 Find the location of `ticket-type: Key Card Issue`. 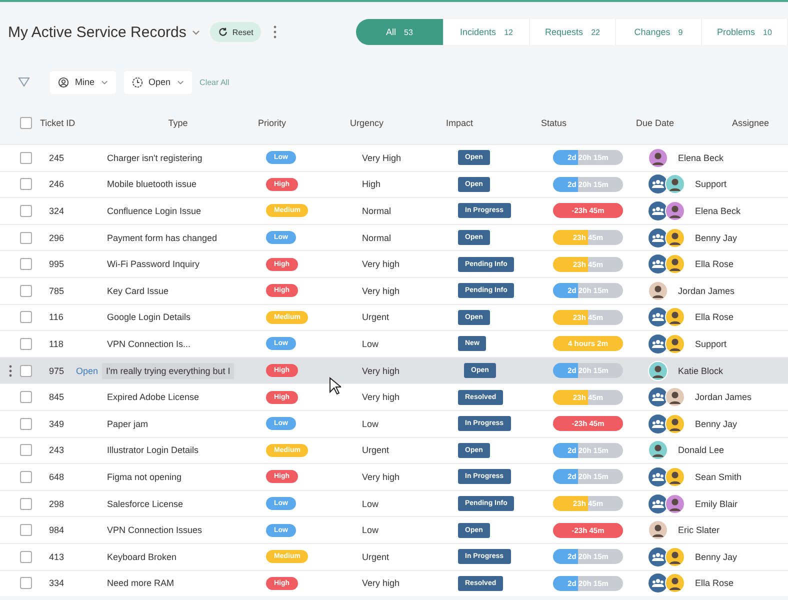

ticket-type: Key Card Issue is located at coordinates (138, 291).